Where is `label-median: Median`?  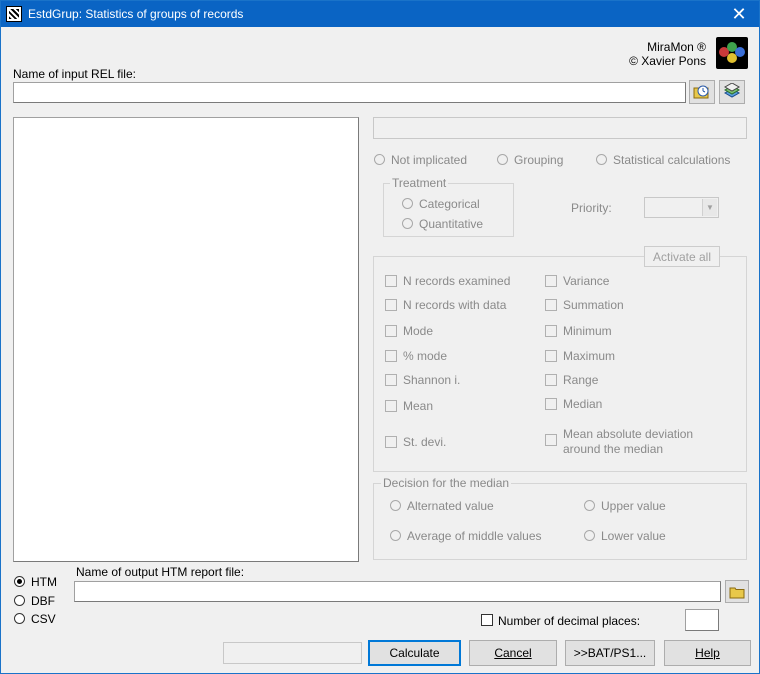 label-median: Median is located at coordinates (583, 404).